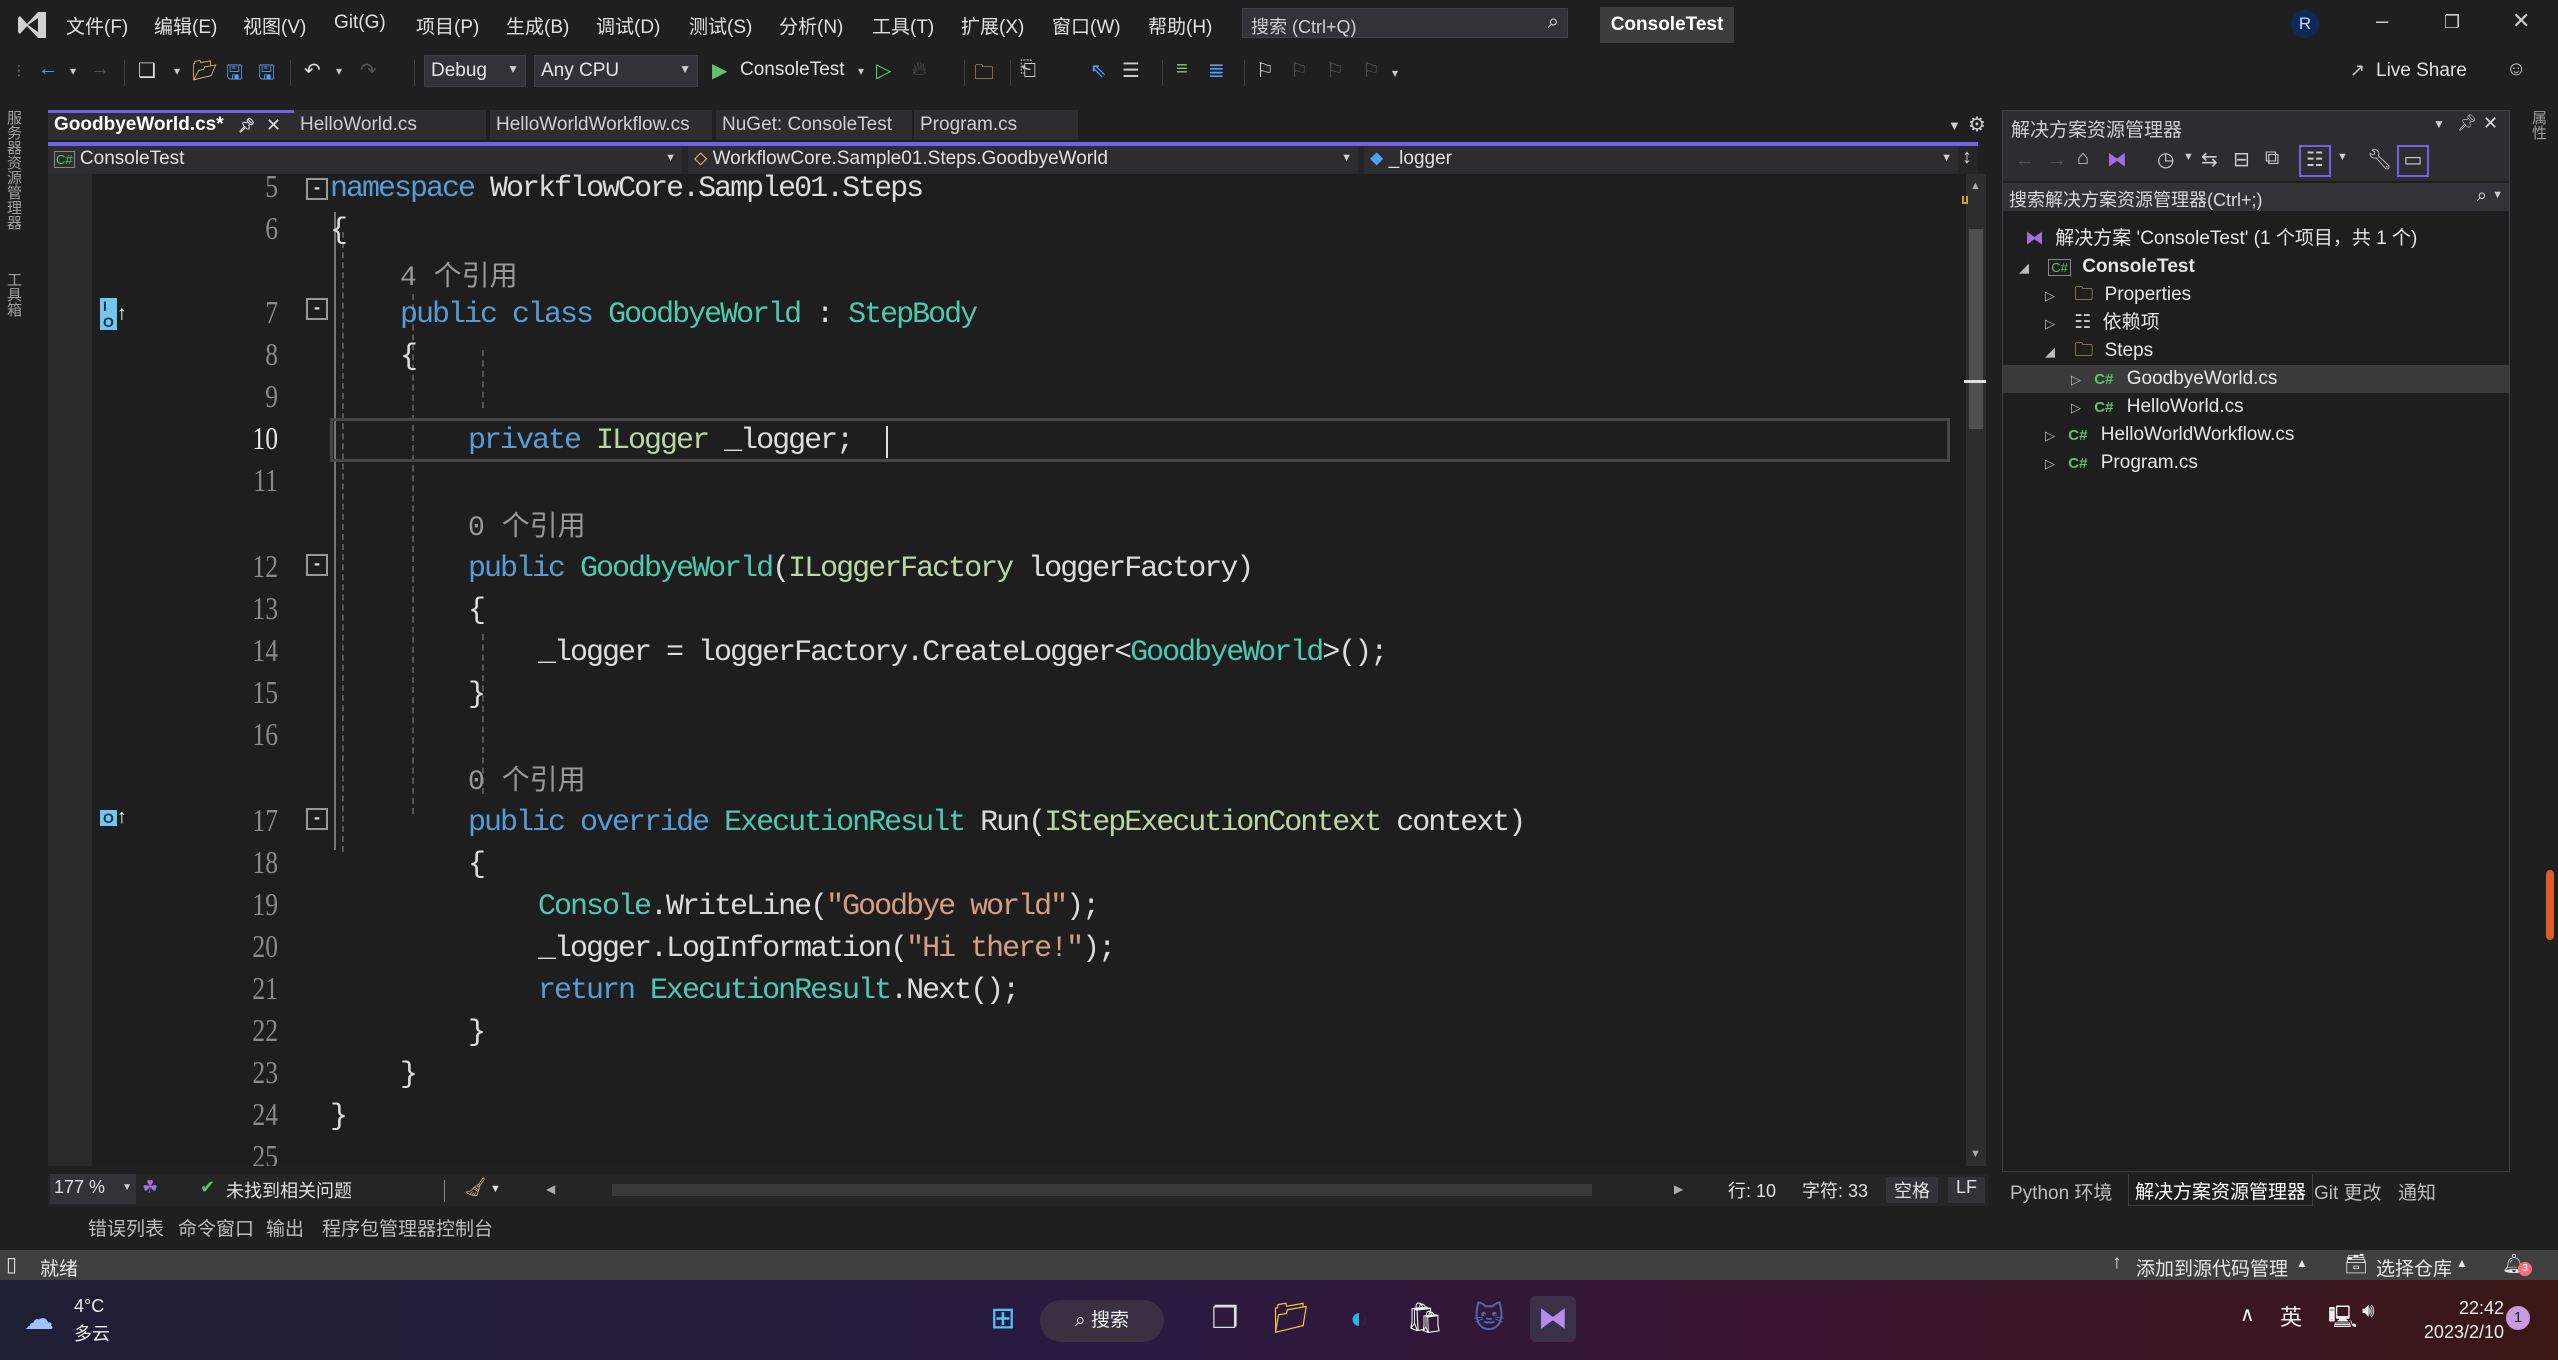 The image size is (2558, 1360). What do you see at coordinates (2061, 1191) in the screenshot?
I see `tab-python-environments: Python 环境` at bounding box center [2061, 1191].